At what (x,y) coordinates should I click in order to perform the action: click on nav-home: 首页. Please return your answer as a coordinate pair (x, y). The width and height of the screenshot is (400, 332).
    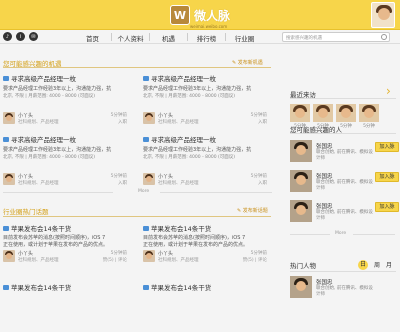
    Looking at the image, I should click on (92, 38).